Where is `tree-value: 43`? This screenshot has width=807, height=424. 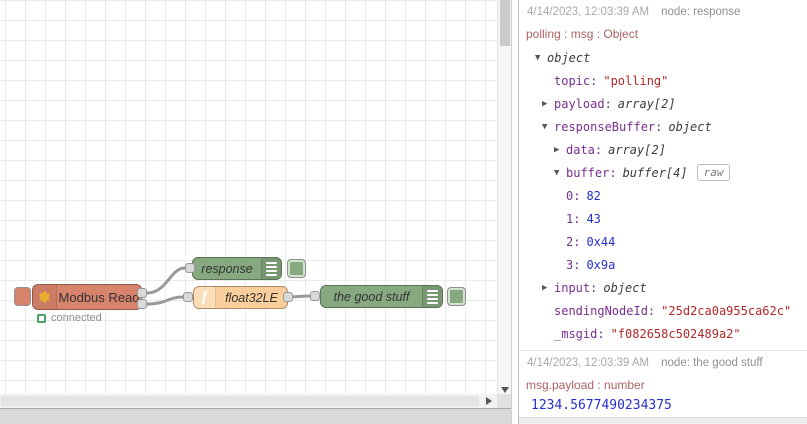 tree-value: 43 is located at coordinates (593, 218).